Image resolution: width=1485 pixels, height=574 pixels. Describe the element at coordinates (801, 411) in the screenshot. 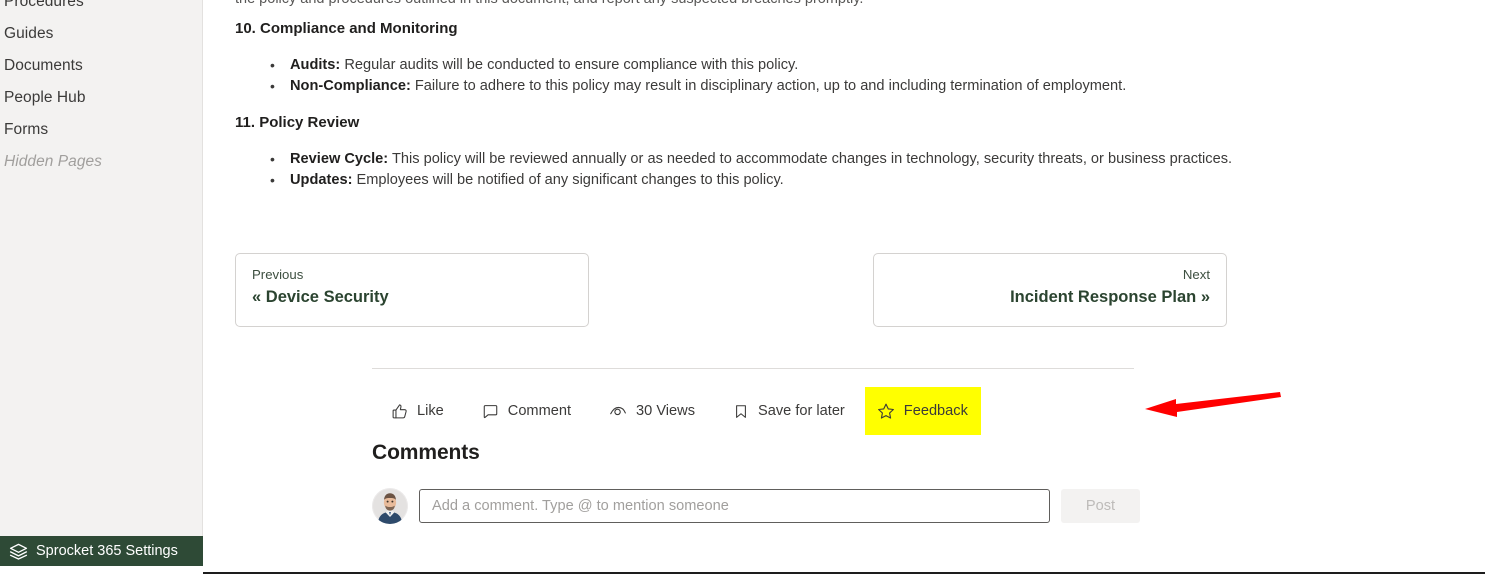

I see `save-for-later-label: Save for later` at that location.